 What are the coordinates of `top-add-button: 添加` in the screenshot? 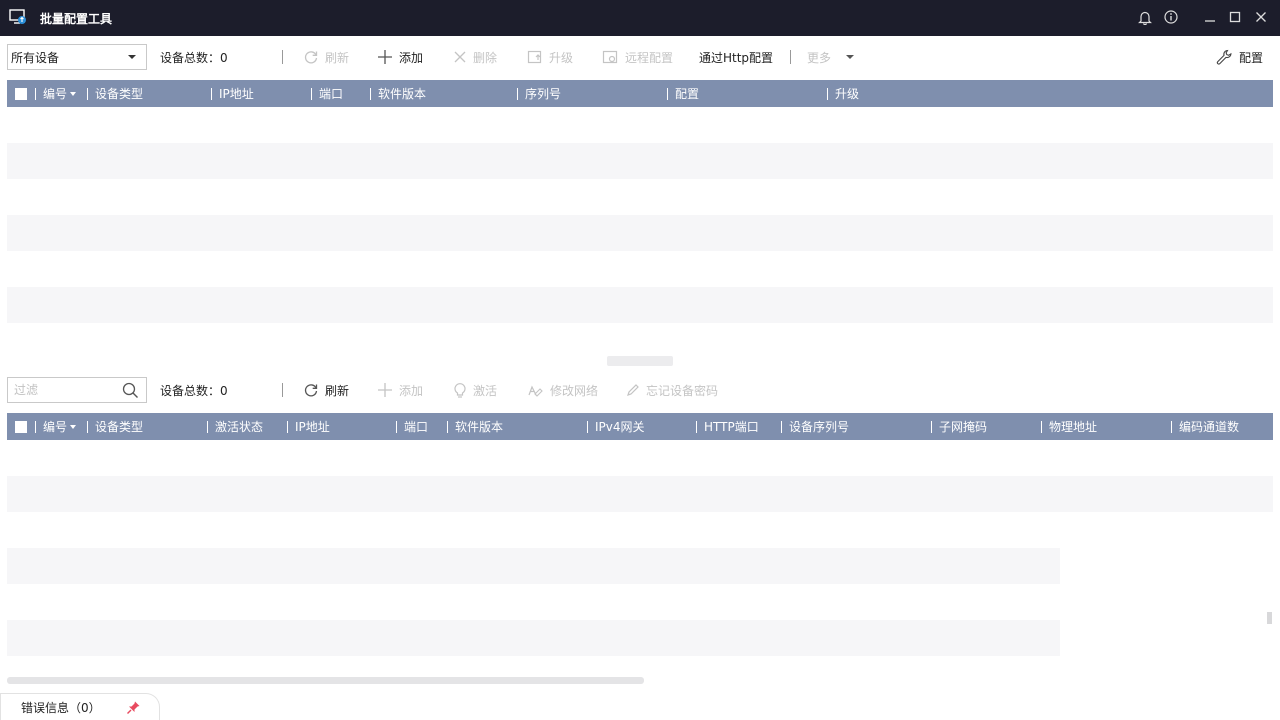 It's located at (400, 57).